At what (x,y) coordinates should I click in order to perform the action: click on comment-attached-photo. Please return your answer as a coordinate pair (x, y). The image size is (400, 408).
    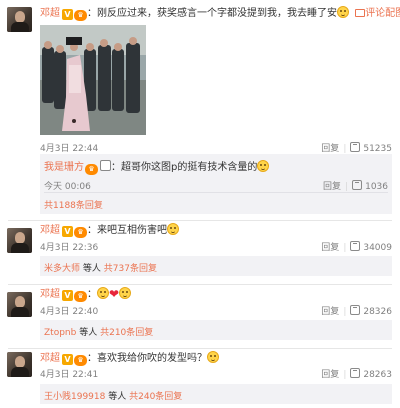
    Looking at the image, I should click on (93, 80).